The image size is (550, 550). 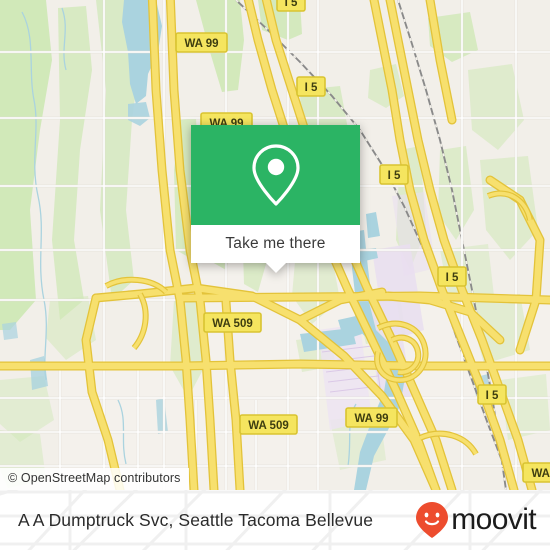 What do you see at coordinates (432, 520) in the screenshot?
I see `moovit-smiling-pin-icon` at bounding box center [432, 520].